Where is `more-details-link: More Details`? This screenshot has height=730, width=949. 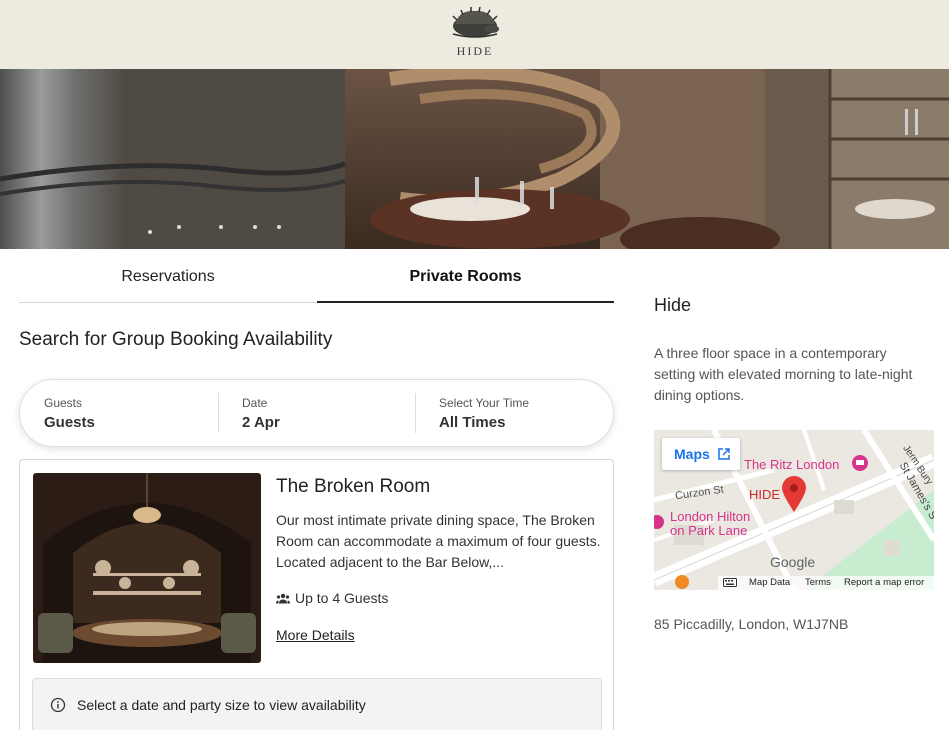
more-details-link: More Details is located at coordinates (315, 635).